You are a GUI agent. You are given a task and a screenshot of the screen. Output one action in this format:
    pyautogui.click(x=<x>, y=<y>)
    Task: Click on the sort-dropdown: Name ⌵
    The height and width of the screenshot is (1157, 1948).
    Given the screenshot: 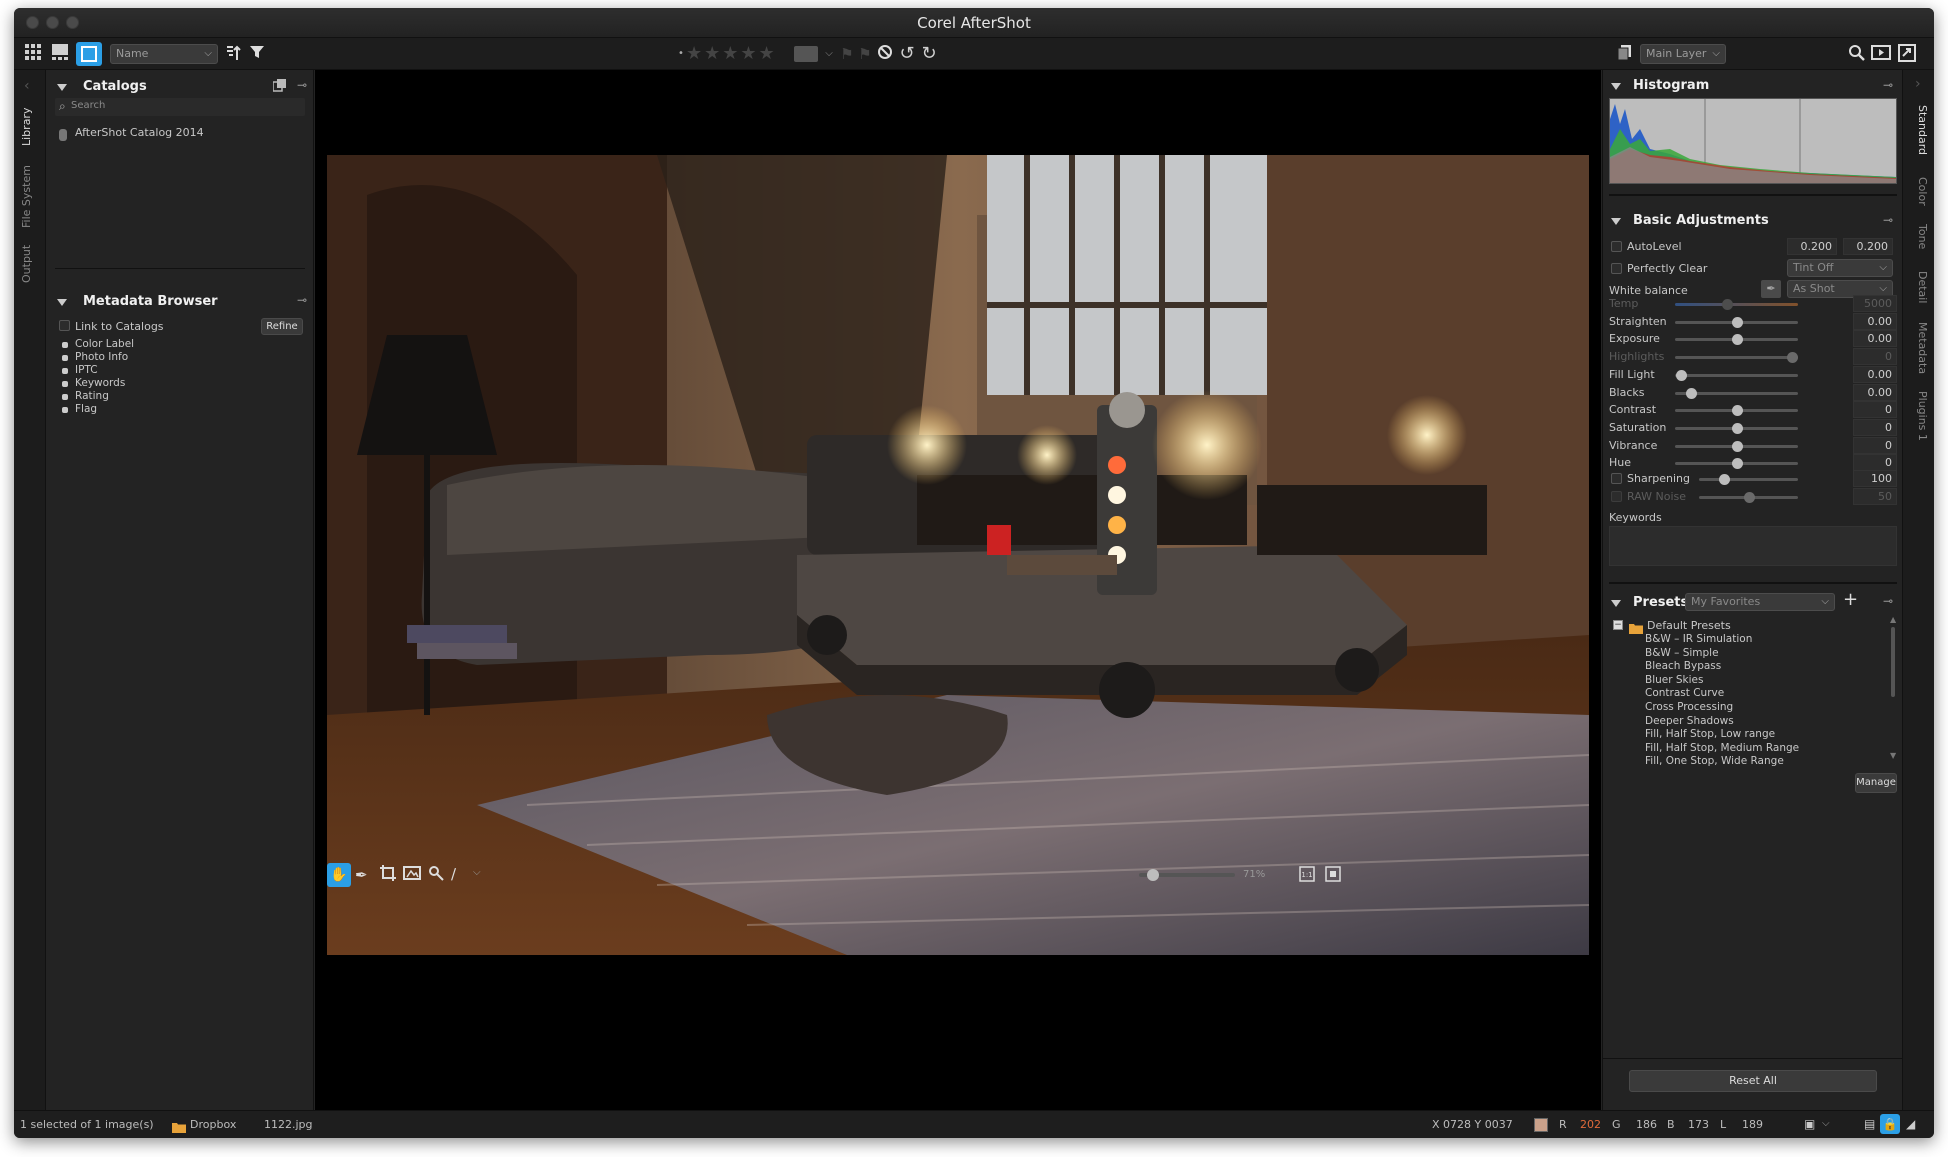 What is the action you would take?
    pyautogui.click(x=164, y=54)
    